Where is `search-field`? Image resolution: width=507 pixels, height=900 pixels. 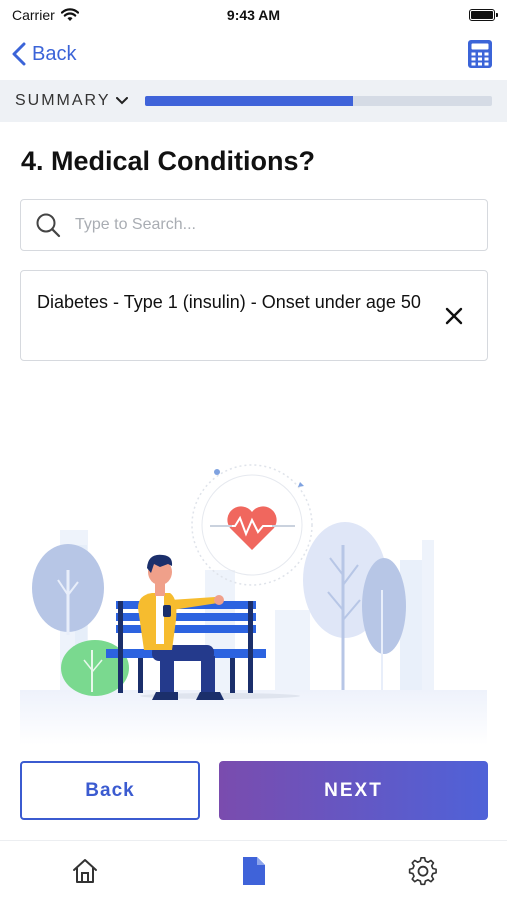 search-field is located at coordinates (254, 225).